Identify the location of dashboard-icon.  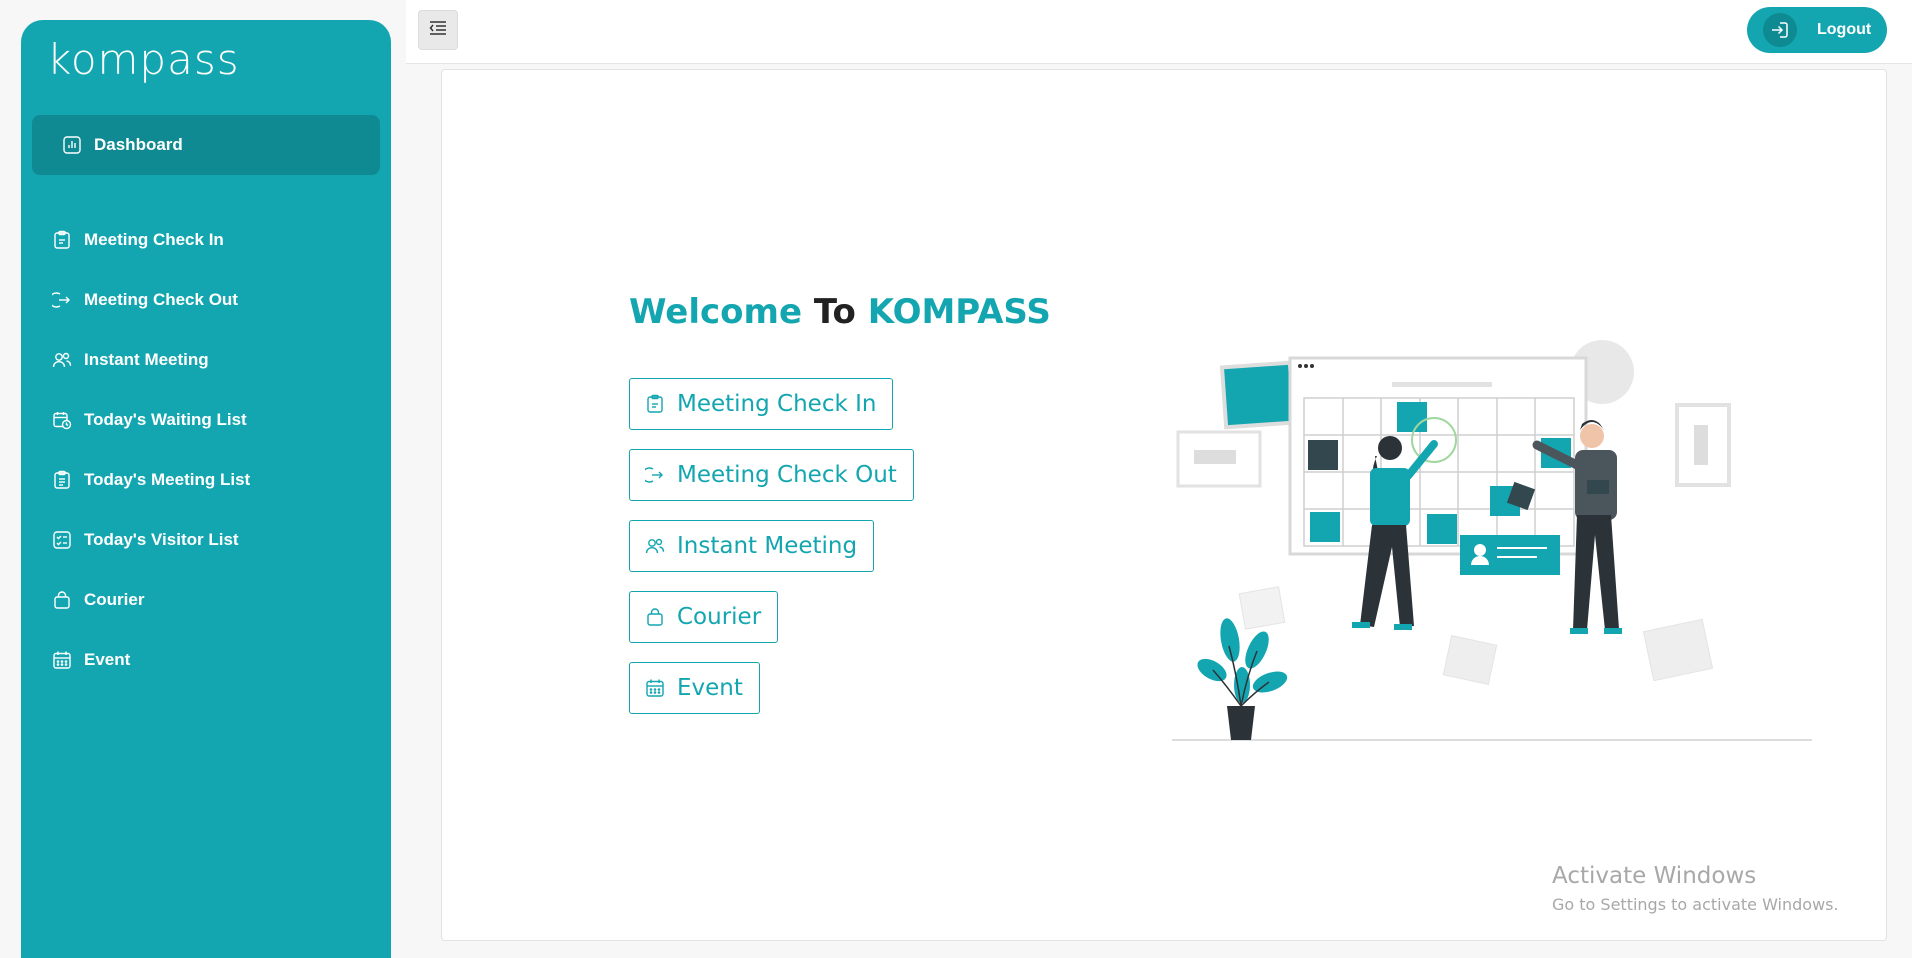
(72, 145).